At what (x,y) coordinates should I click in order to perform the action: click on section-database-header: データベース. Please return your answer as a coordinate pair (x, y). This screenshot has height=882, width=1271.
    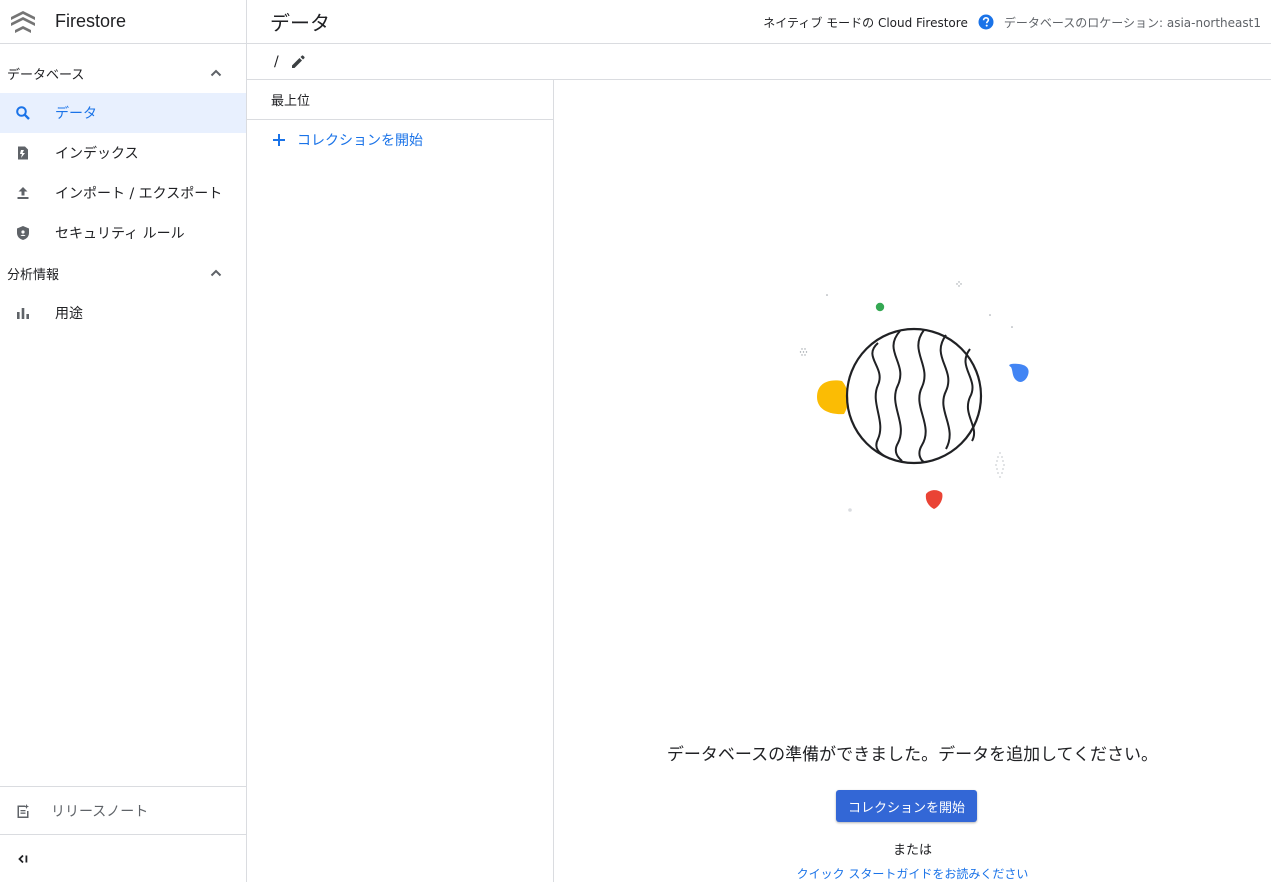
    Looking at the image, I should click on (123, 73).